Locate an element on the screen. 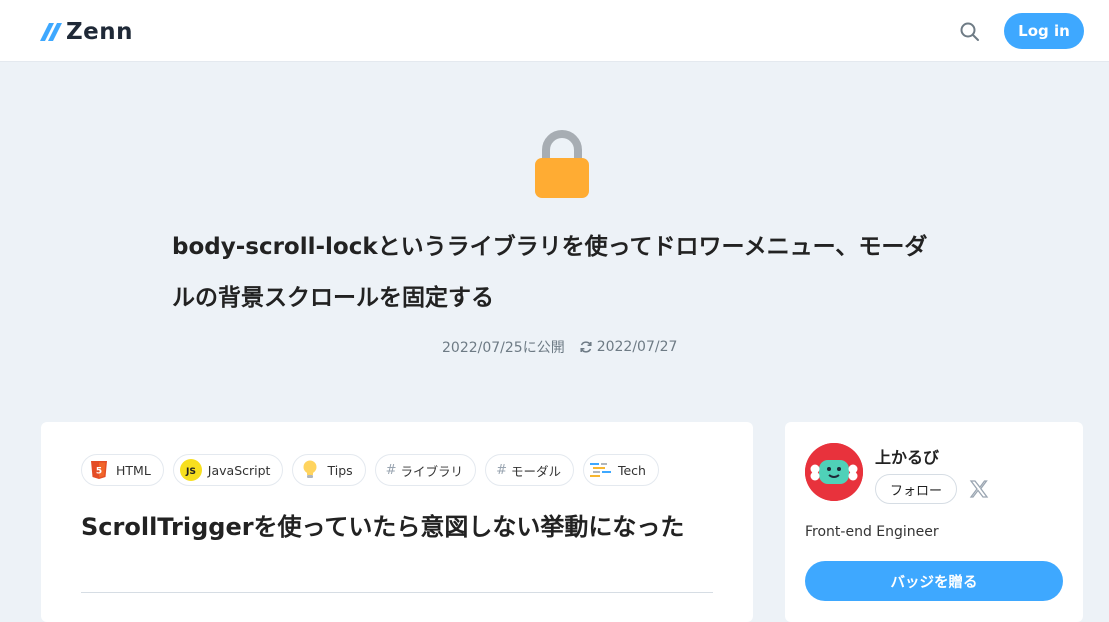 The image size is (1109, 622). tag-tips: Tips is located at coordinates (329, 470).